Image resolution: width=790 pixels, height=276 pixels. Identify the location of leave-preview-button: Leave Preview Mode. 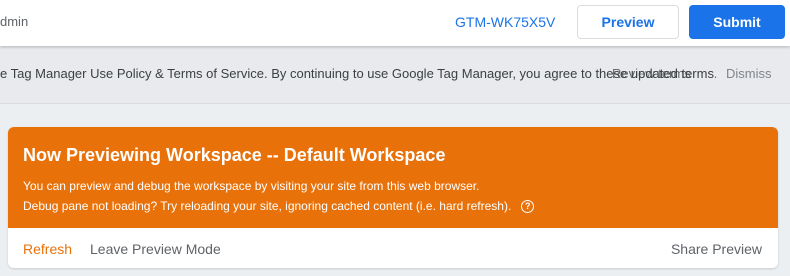
(155, 249).